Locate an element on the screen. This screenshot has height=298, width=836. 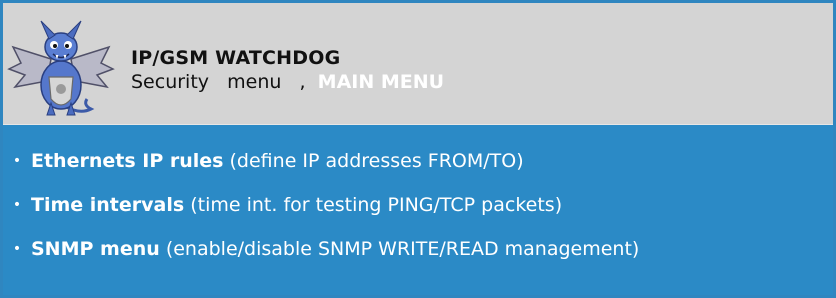
subtitle-row: Security menu , MAIN MENU is located at coordinates (287, 82).